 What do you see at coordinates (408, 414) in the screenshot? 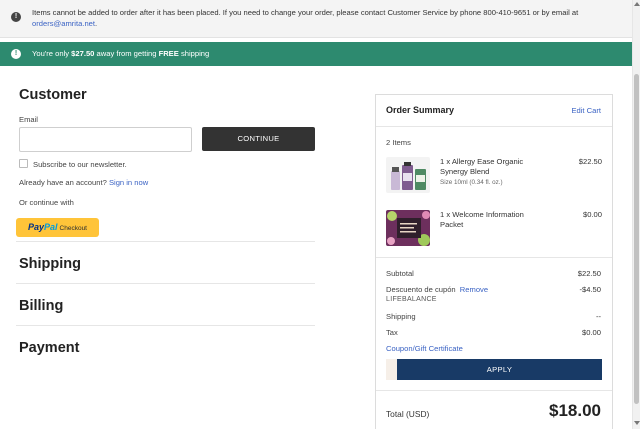
I see `total-label: Total (USD)` at bounding box center [408, 414].